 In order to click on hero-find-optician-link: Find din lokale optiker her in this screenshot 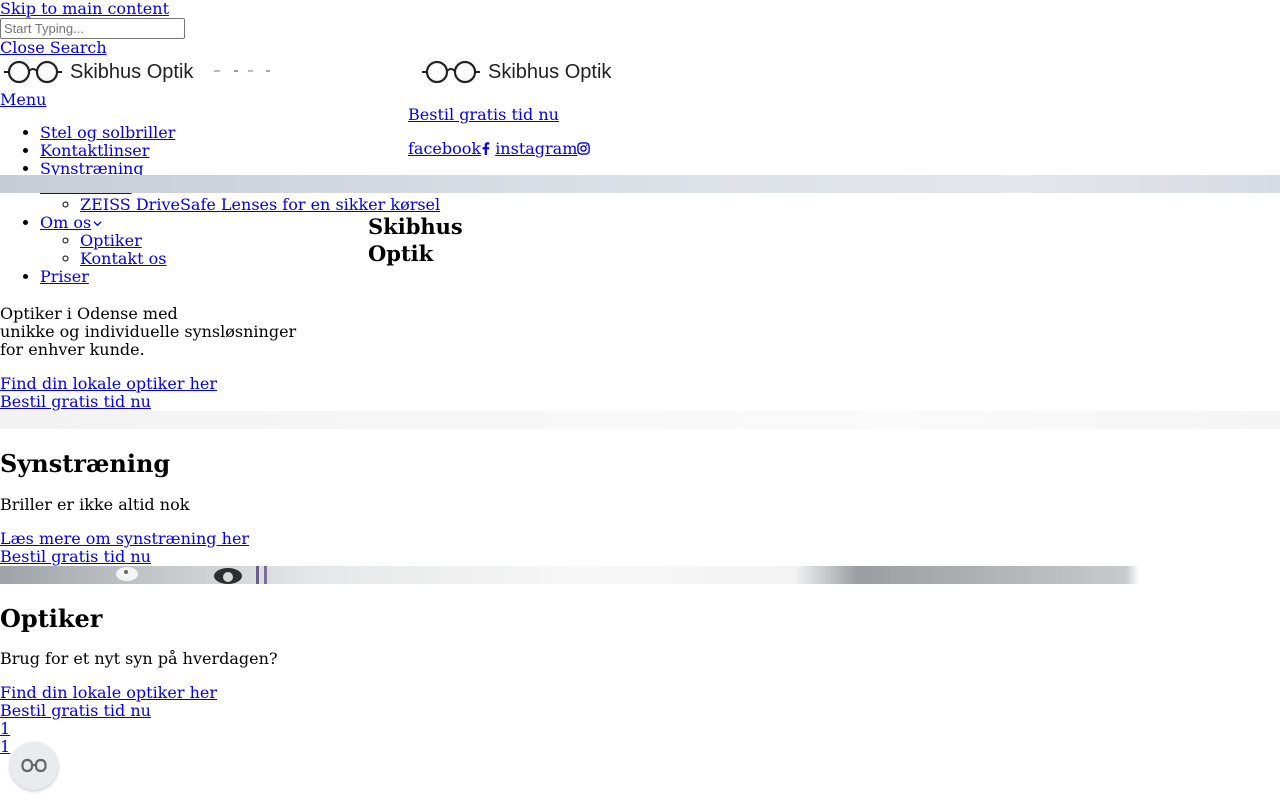, I will do `click(108, 384)`.